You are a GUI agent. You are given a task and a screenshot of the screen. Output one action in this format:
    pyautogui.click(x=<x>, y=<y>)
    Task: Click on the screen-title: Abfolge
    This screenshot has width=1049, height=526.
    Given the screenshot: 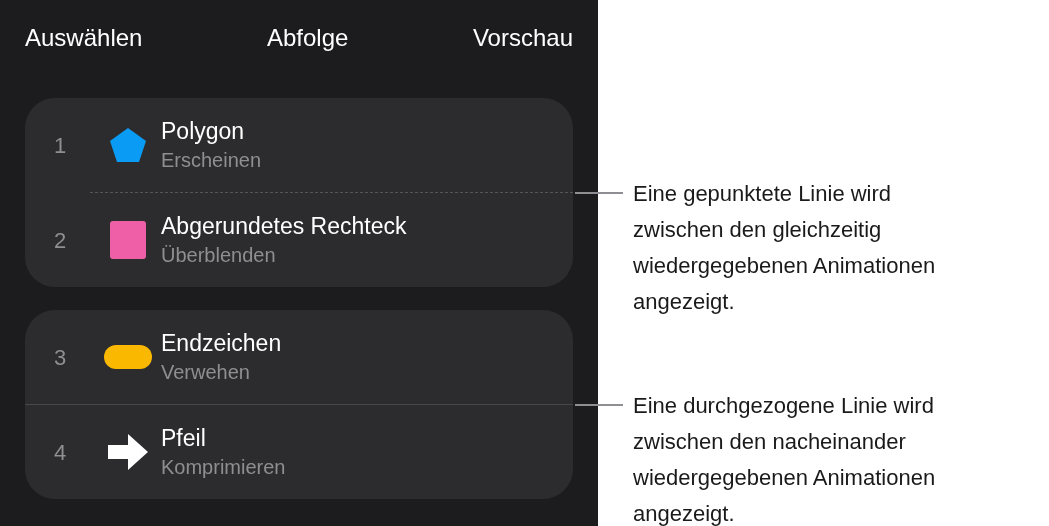 What is the action you would take?
    pyautogui.click(x=307, y=38)
    